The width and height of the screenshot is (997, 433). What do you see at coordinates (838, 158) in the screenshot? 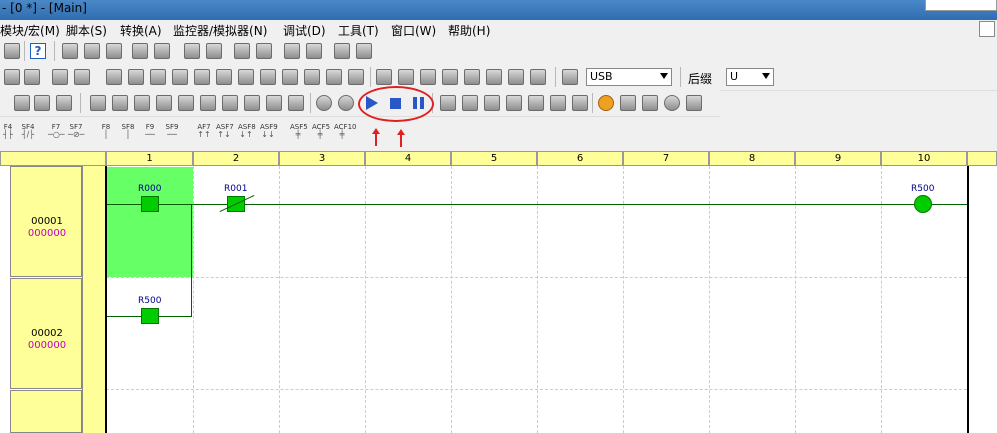
I see `column-header: 9` at bounding box center [838, 158].